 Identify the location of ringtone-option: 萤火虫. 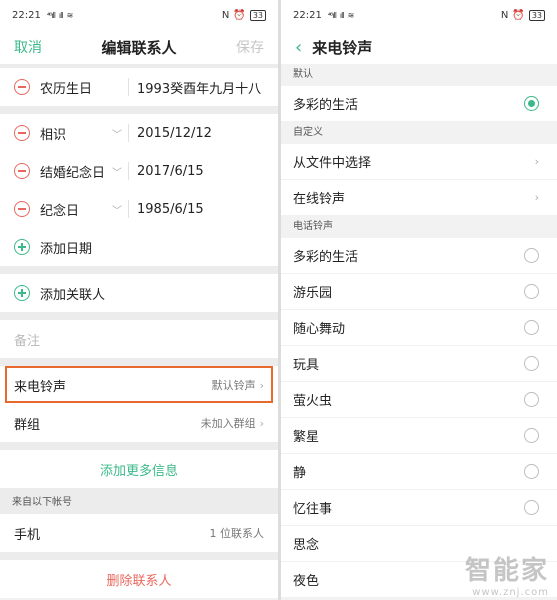
(419, 400).